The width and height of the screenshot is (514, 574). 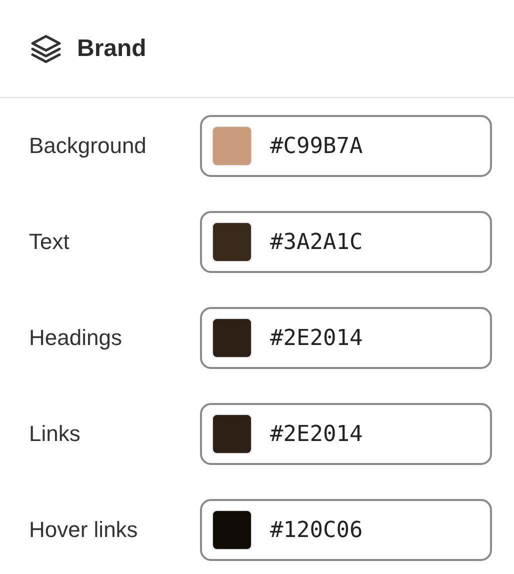 I want to click on color-label: Hover links, so click(x=84, y=530).